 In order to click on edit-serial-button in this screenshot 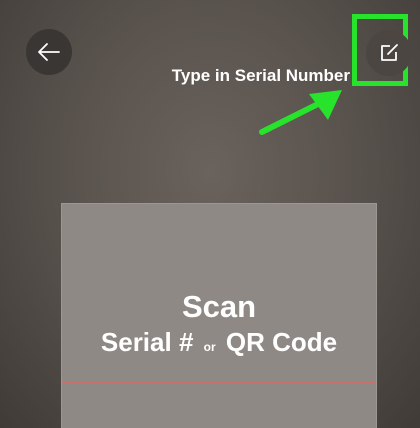, I will do `click(389, 53)`.